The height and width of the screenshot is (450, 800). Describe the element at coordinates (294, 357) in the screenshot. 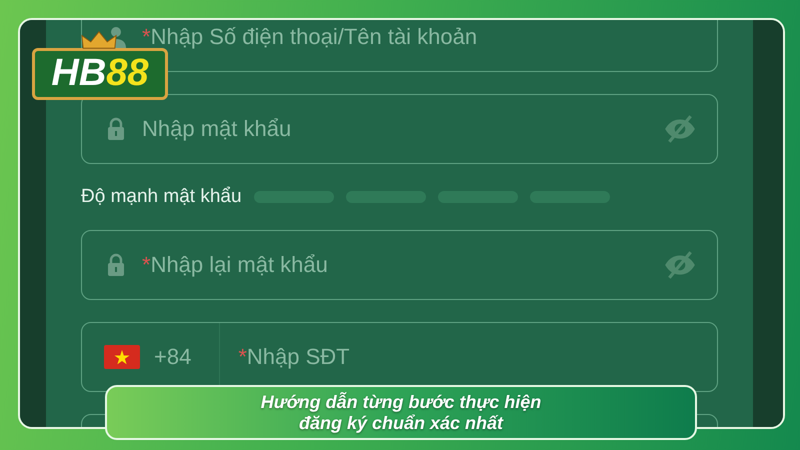

I see `placeholder-text: *Nhập SĐT` at that location.